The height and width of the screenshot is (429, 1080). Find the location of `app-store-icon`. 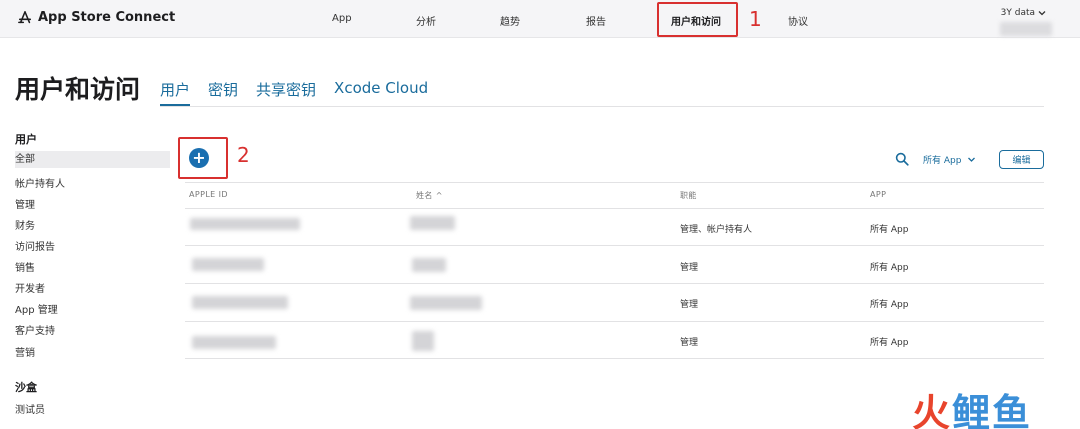

app-store-icon is located at coordinates (25, 16).